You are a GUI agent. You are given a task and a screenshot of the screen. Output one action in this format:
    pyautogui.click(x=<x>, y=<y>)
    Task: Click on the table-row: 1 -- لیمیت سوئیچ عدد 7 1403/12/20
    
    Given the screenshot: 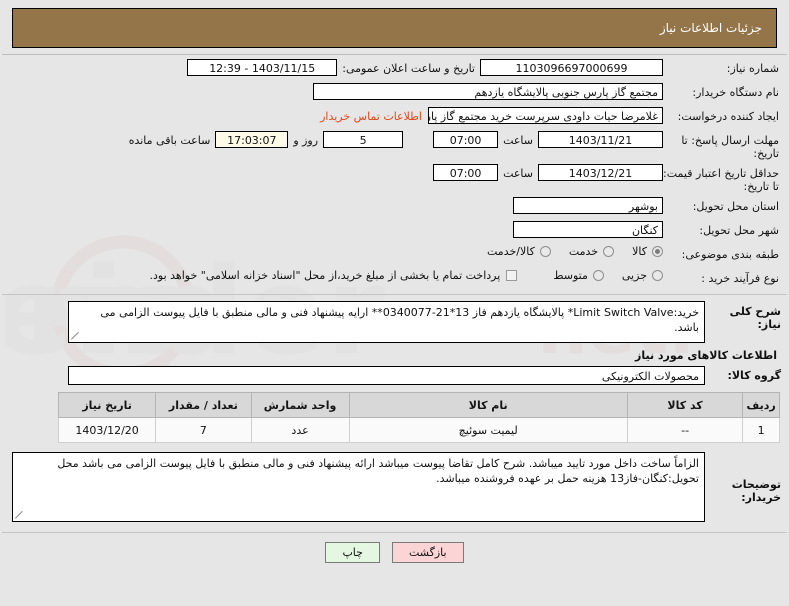 What is the action you would take?
    pyautogui.click(x=418, y=430)
    